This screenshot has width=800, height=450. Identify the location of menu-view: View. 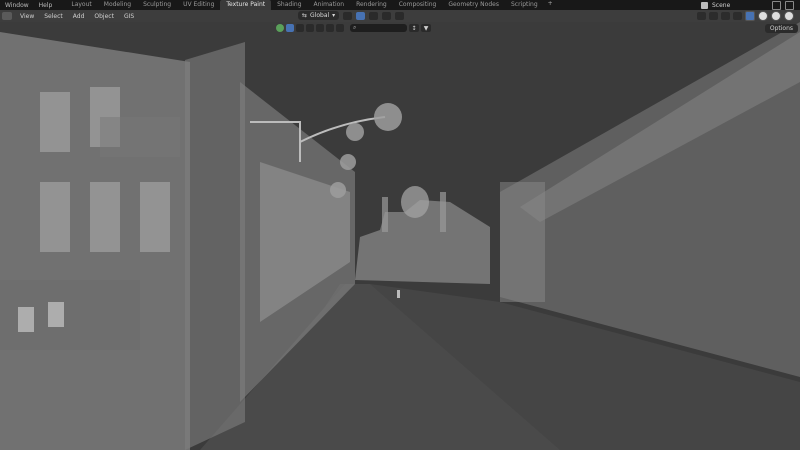
(27, 16).